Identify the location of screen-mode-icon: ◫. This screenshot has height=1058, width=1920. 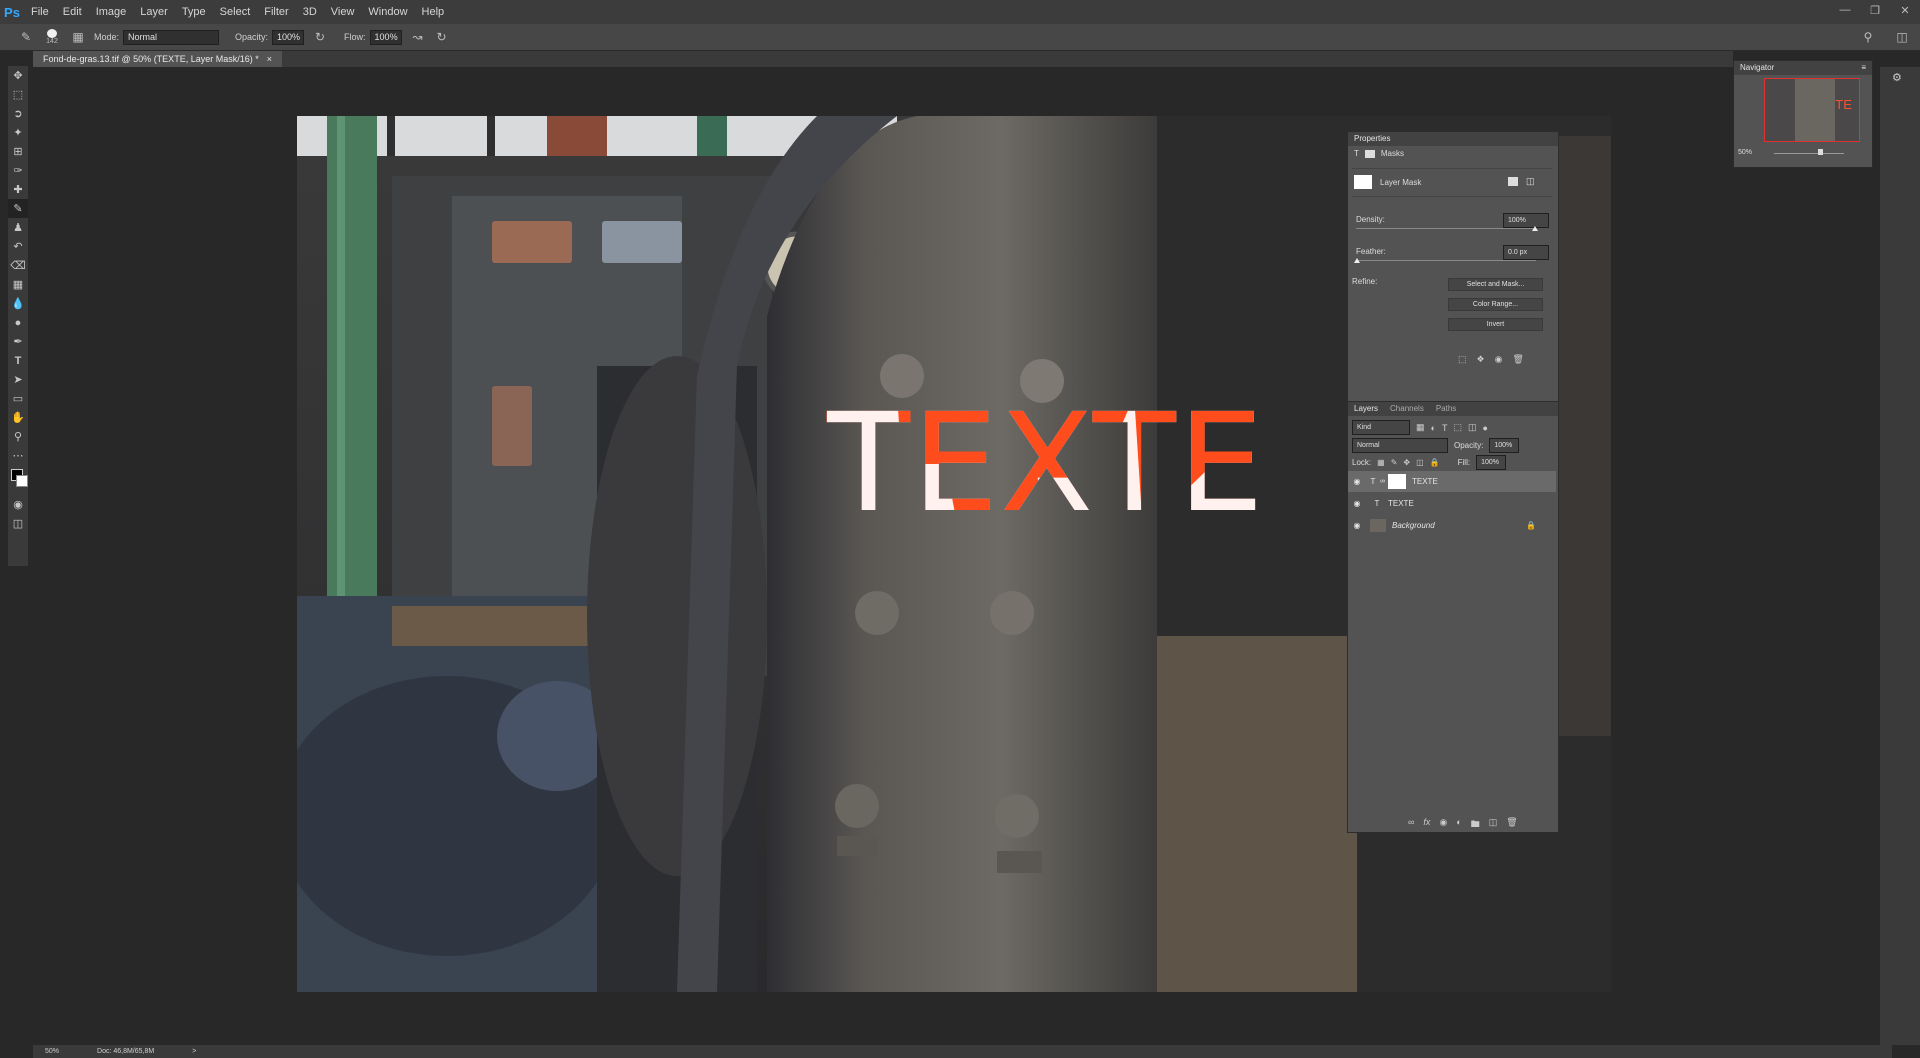
(18, 523).